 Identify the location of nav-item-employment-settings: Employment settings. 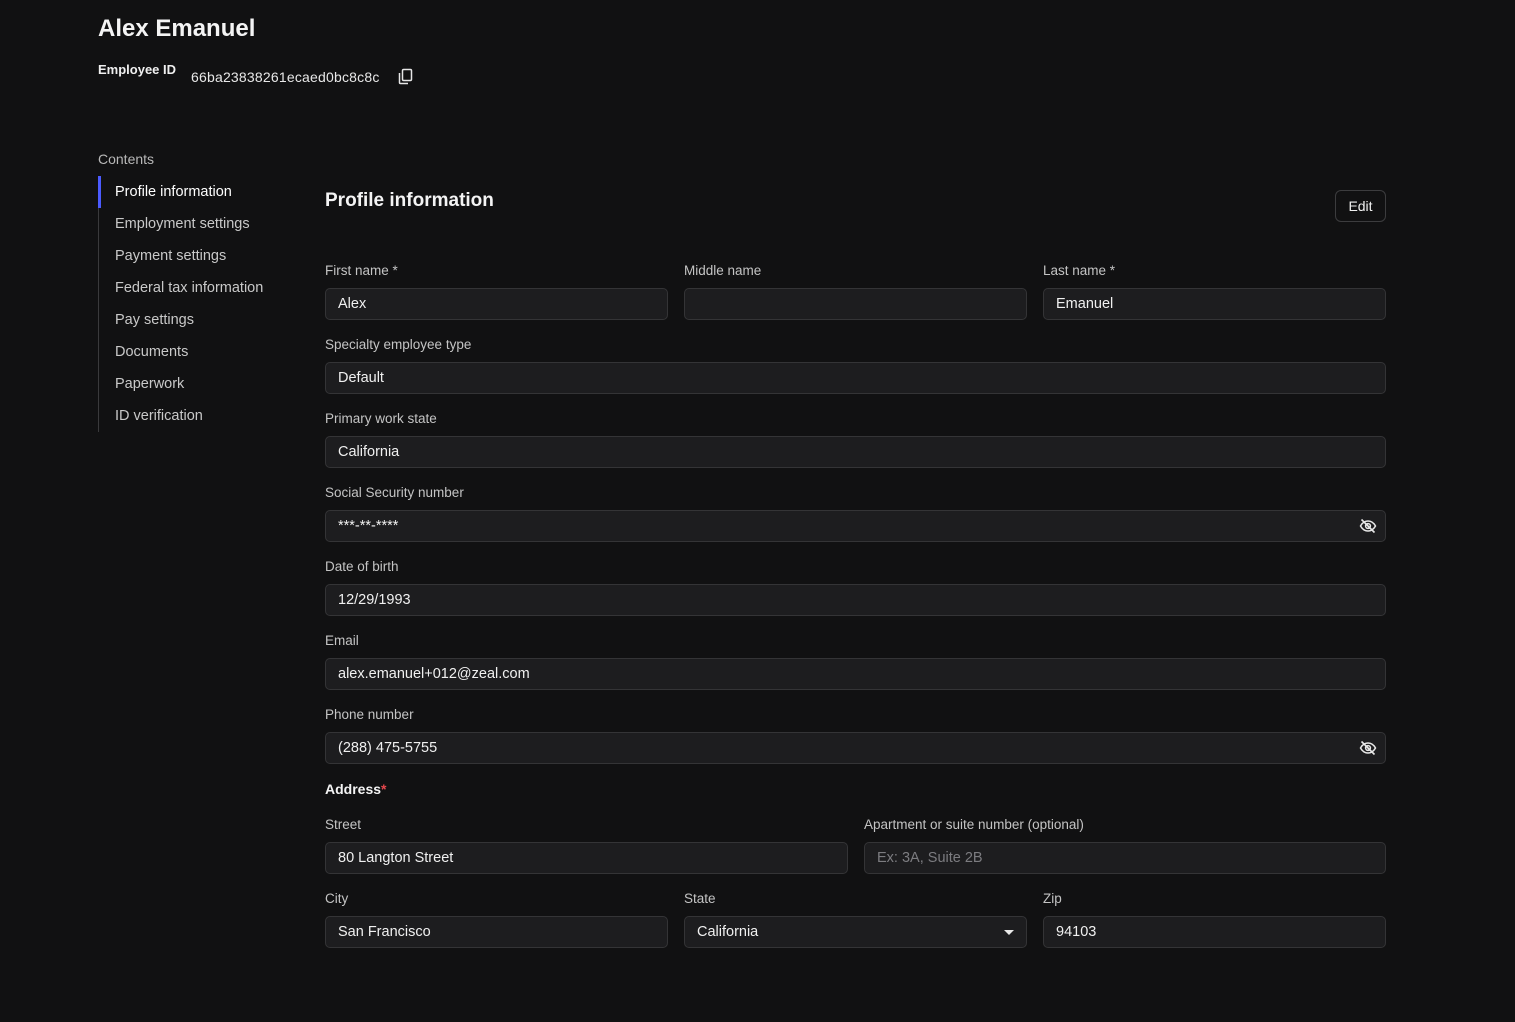
(193, 224).